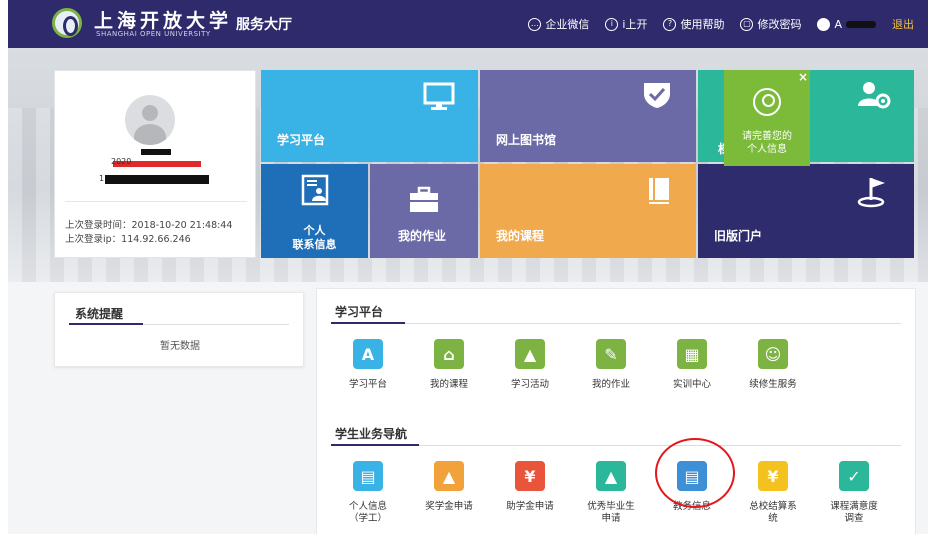 The width and height of the screenshot is (938, 534). What do you see at coordinates (770, 24) in the screenshot?
I see `link-change-password: ▢ 修改密码` at bounding box center [770, 24].